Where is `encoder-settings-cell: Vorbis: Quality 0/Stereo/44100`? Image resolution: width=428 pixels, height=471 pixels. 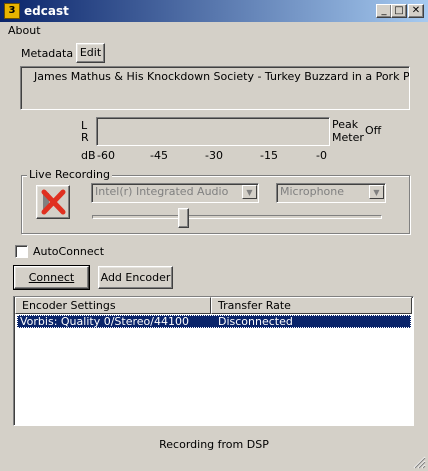
encoder-settings-cell: Vorbis: Quality 0/Stereo/44100 is located at coordinates (104, 321).